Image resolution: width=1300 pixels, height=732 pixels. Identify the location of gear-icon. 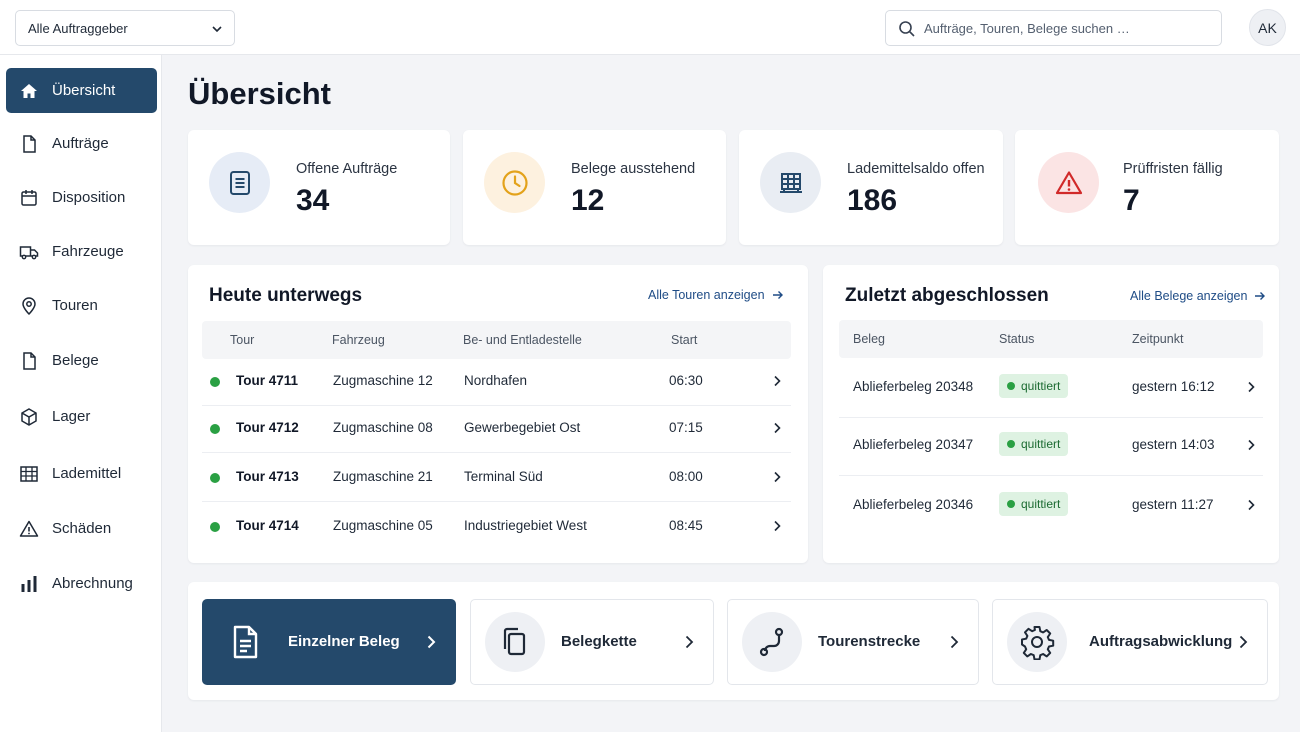
(1038, 643).